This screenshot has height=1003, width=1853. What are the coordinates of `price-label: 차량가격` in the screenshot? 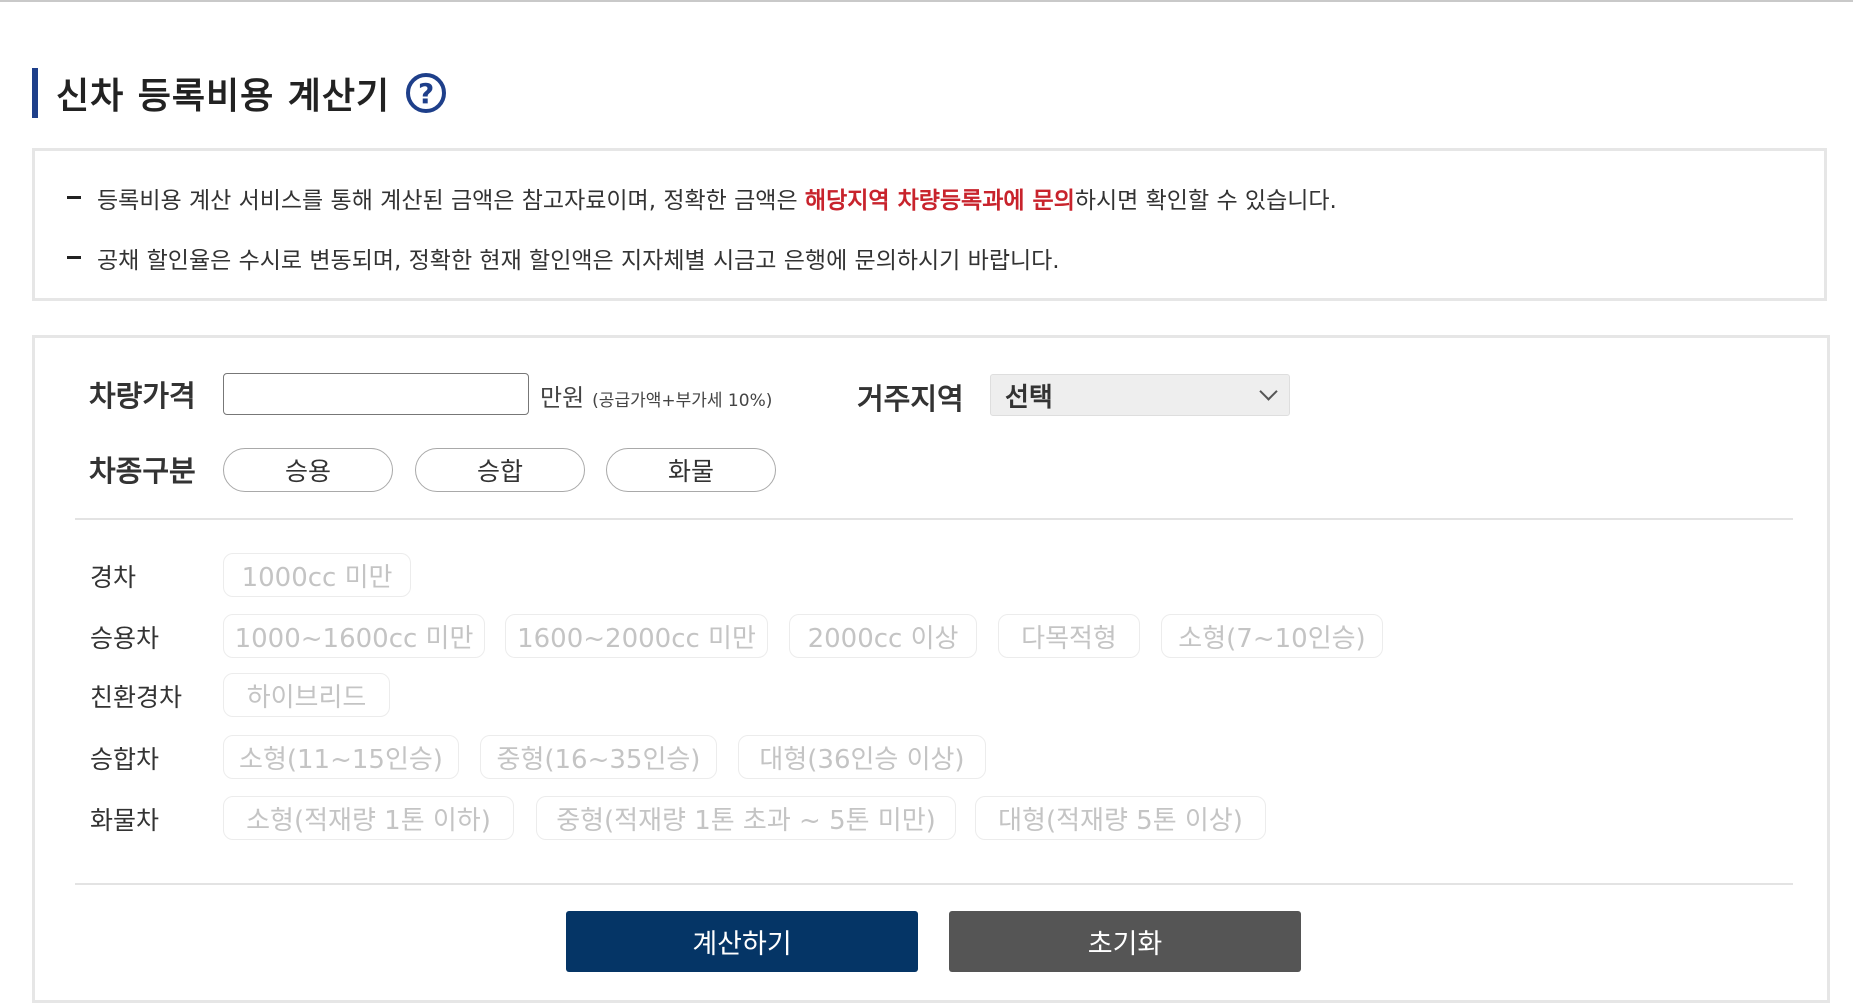 It's located at (142, 396).